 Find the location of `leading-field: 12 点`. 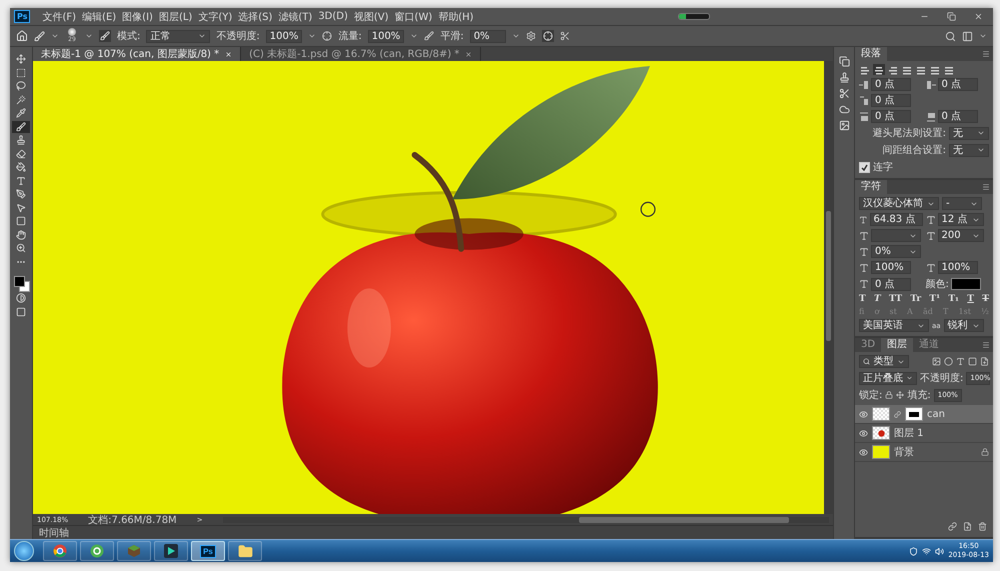

leading-field: 12 点 is located at coordinates (961, 219).